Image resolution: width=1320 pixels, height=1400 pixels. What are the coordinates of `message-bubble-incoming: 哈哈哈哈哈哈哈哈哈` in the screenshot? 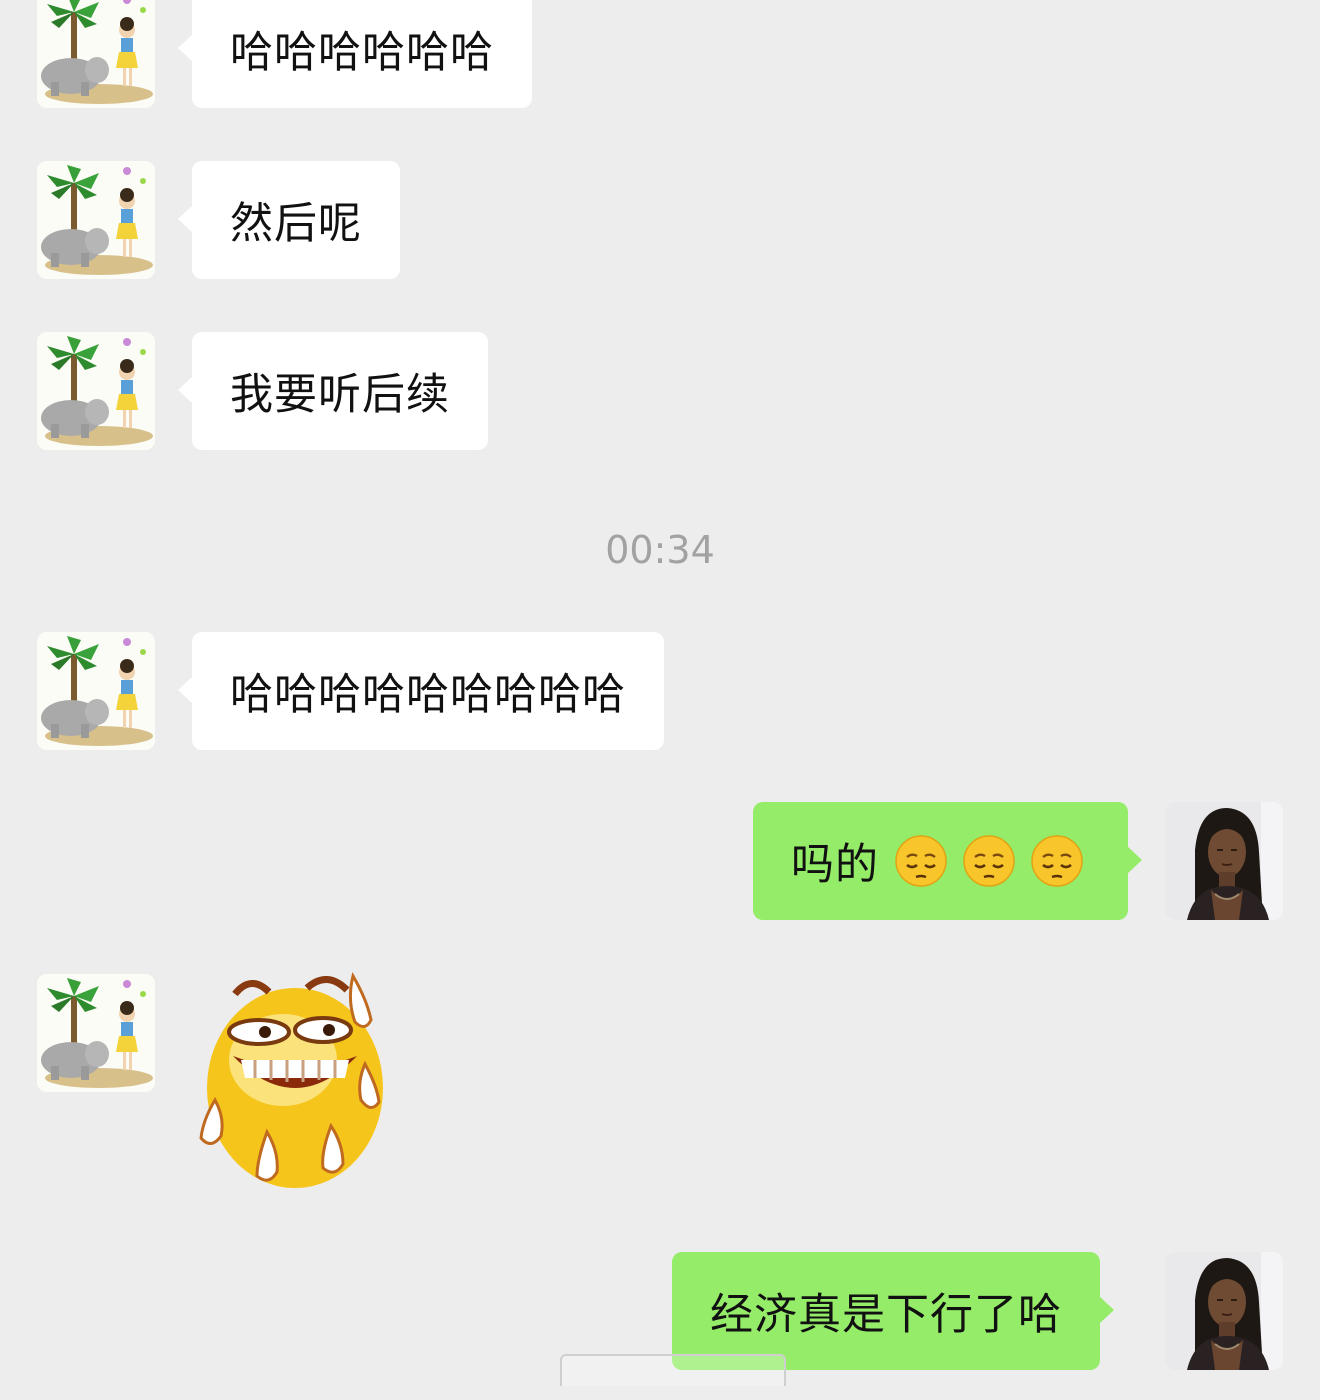 It's located at (421, 691).